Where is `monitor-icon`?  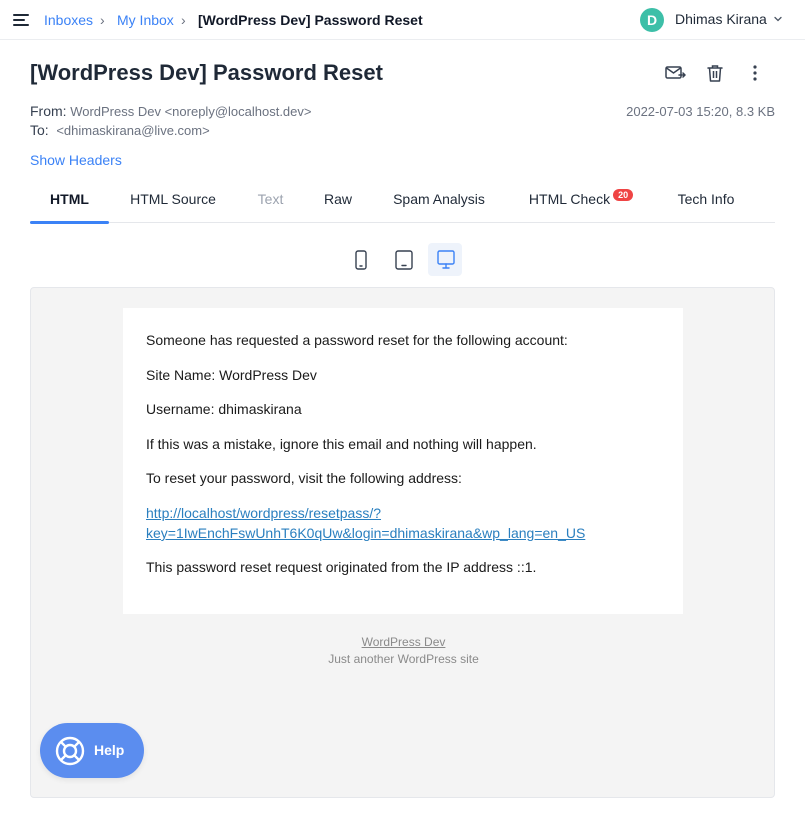 monitor-icon is located at coordinates (446, 259).